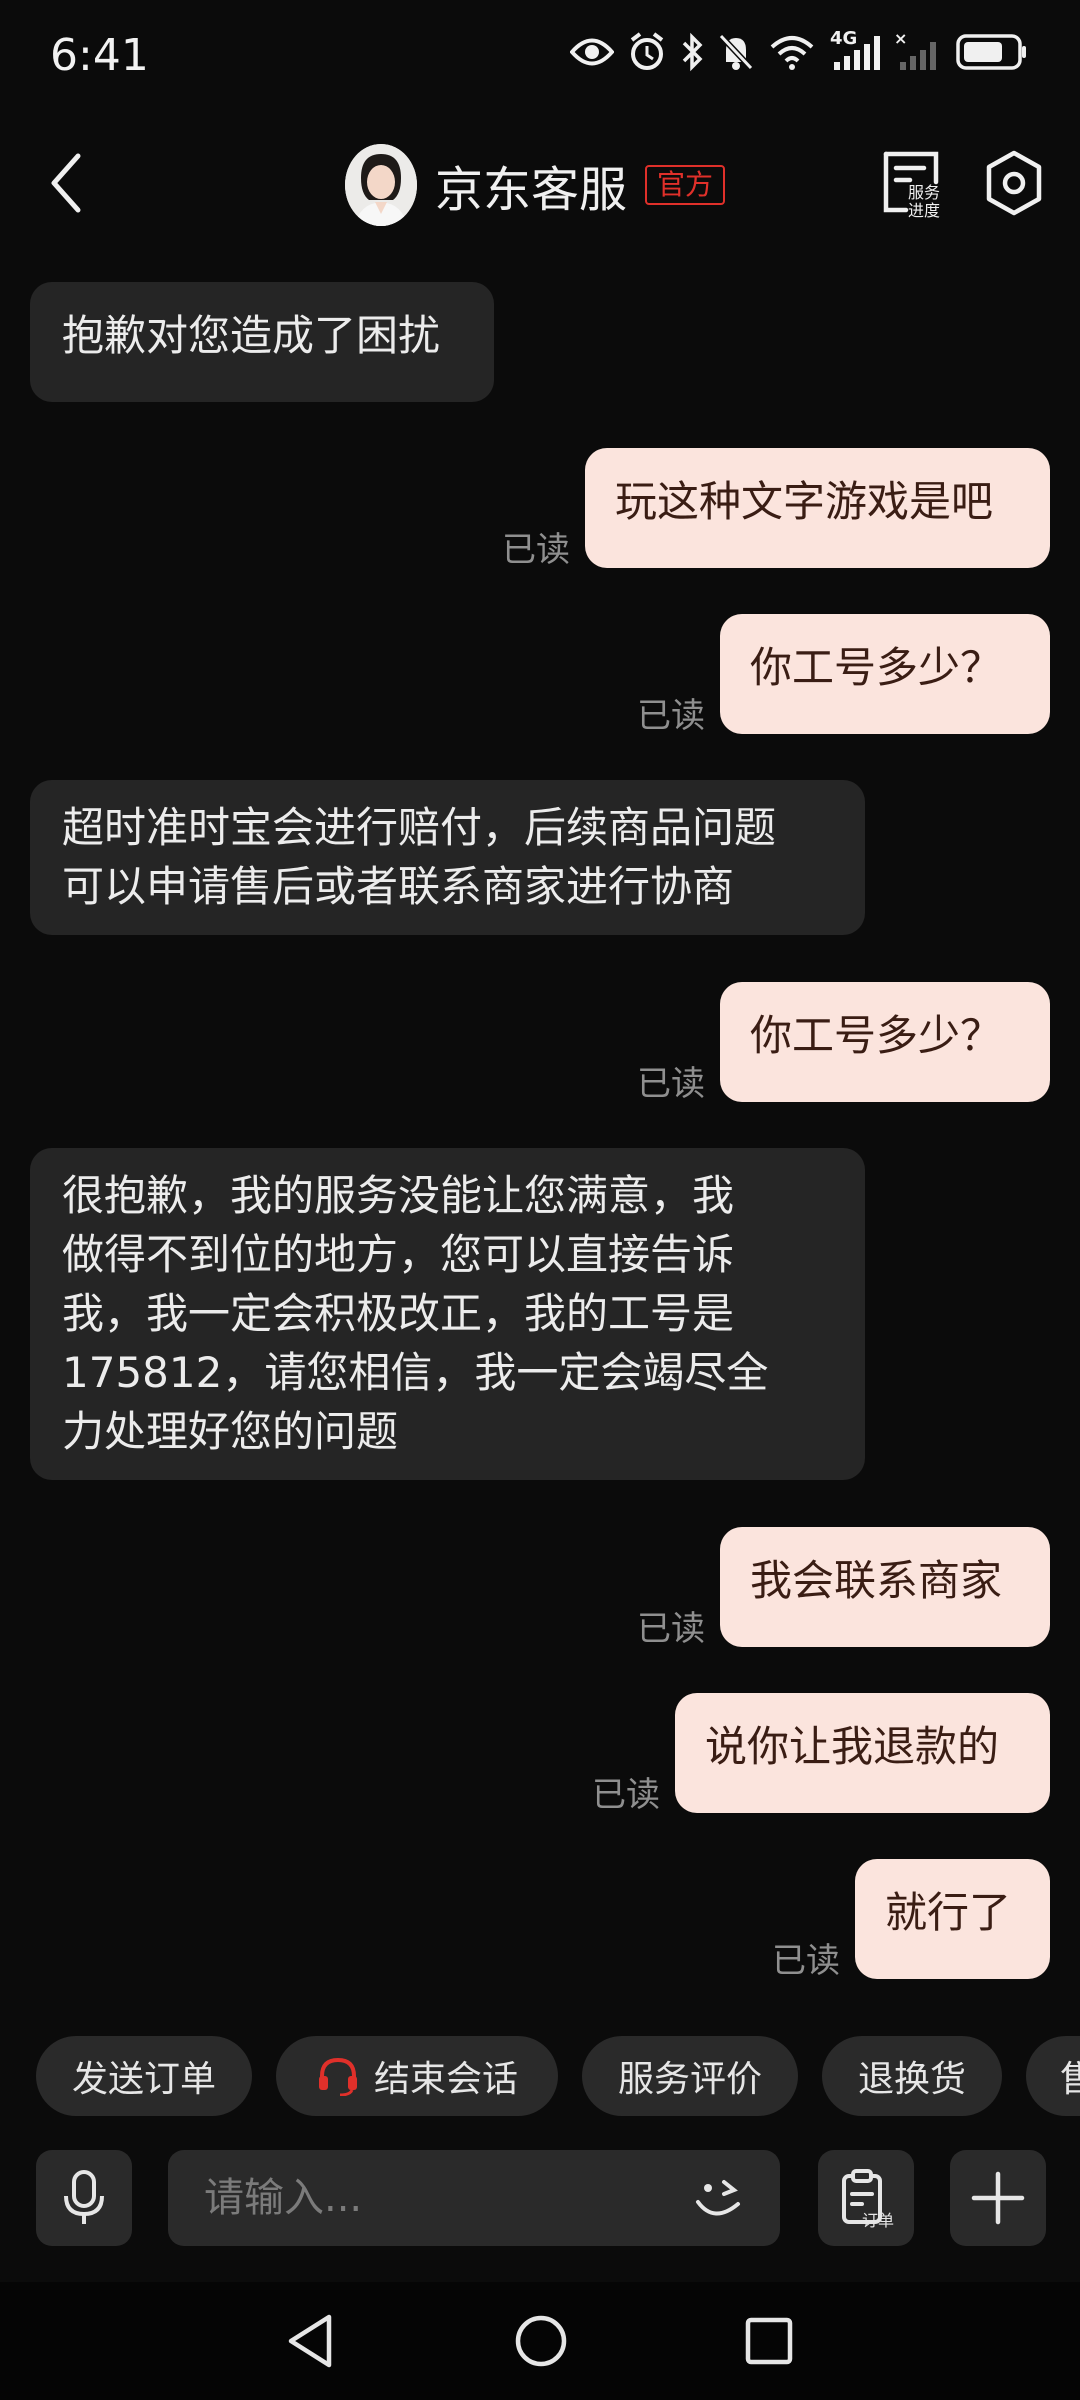 Image resolution: width=1080 pixels, height=2400 pixels. I want to click on chat-header: 京东客服 官方 服务 进度, so click(540, 185).